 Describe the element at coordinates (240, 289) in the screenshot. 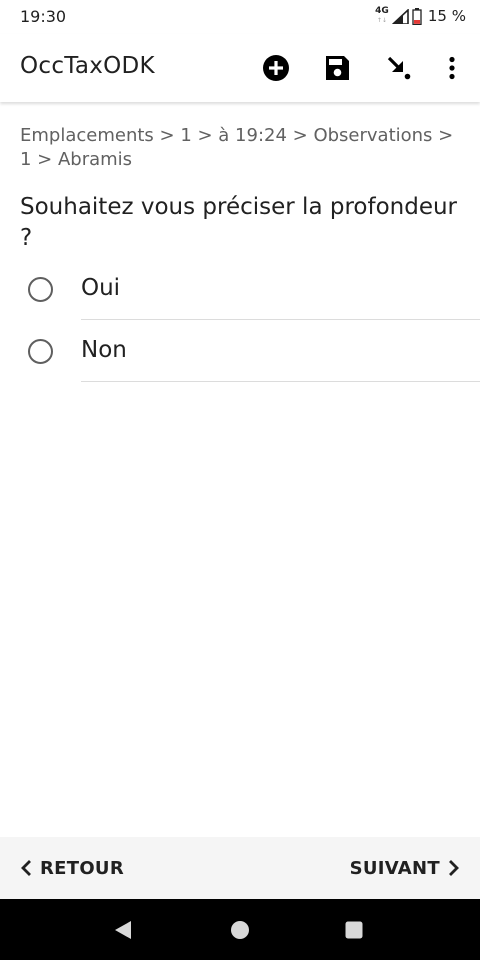

I see `choice-oui: Oui` at that location.